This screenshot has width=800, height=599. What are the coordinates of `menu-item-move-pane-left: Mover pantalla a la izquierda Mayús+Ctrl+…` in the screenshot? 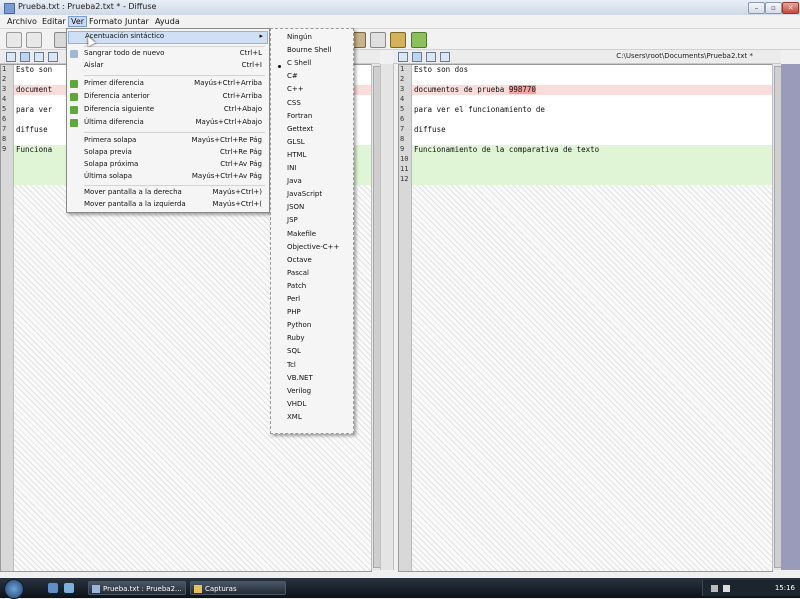 It's located at (175, 205).